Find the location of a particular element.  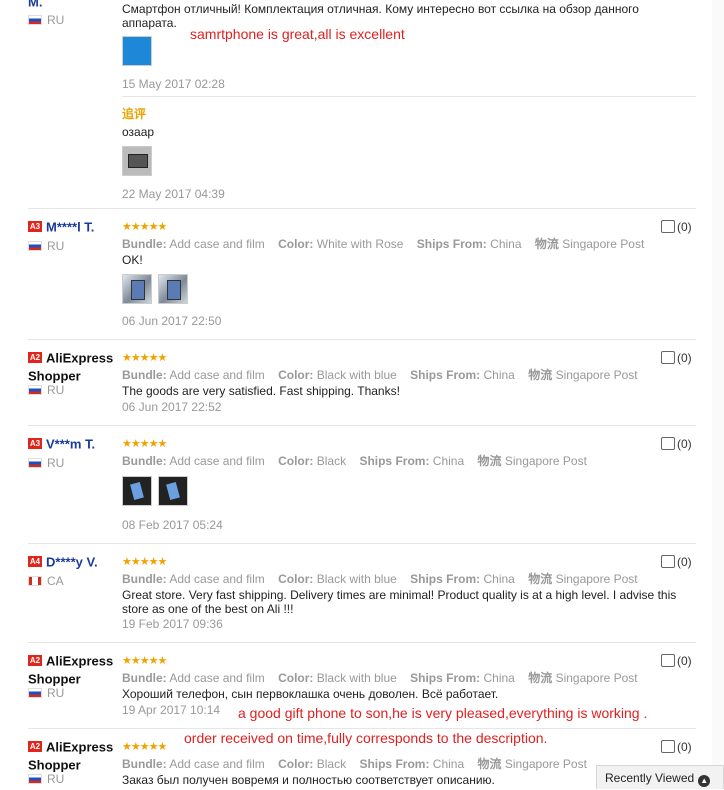

review-text: OK! is located at coordinates (132, 260).